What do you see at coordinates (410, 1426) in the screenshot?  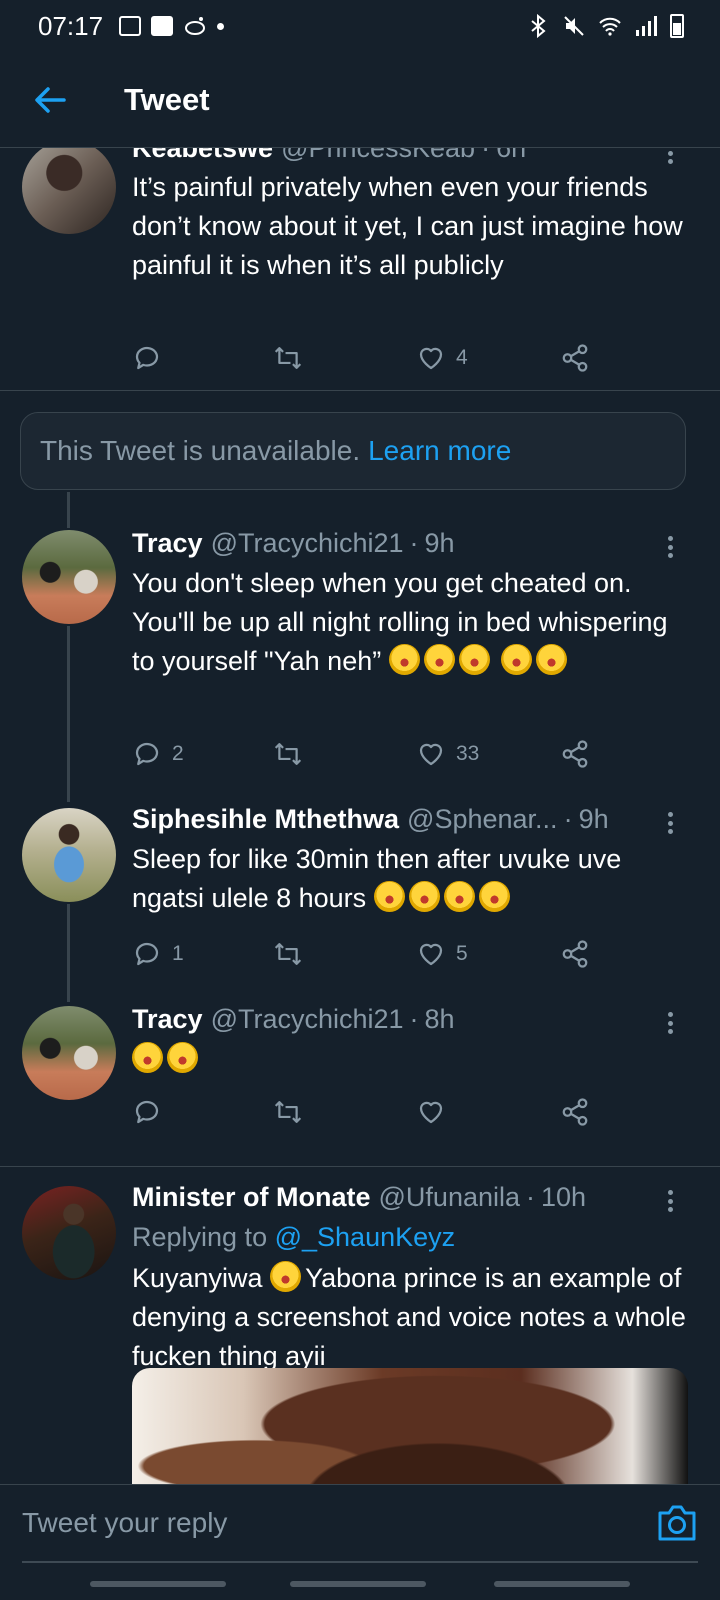 I see `tweet-media-image` at bounding box center [410, 1426].